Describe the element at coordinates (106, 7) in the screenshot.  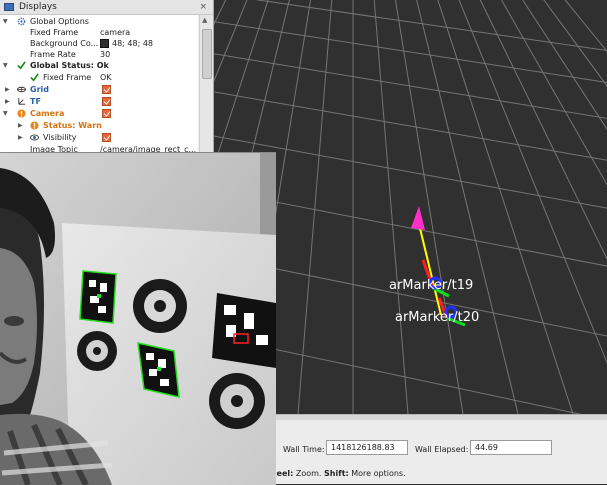
I see `displays-titlebar: Displays ×` at that location.